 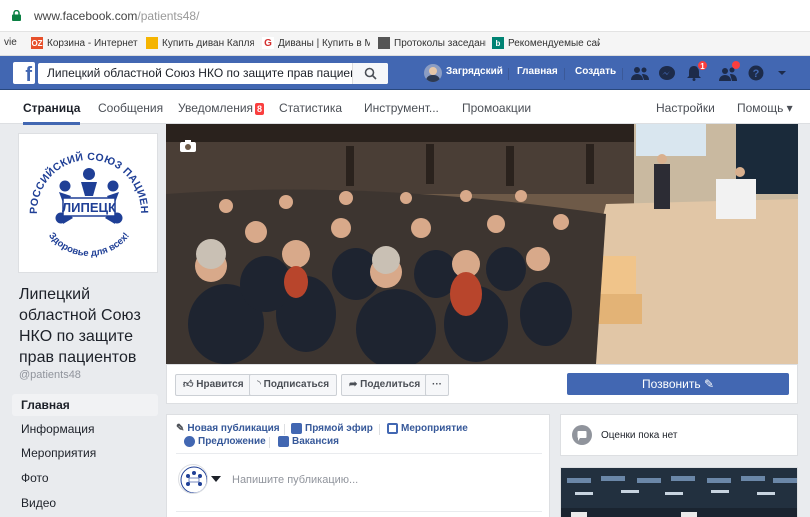 I want to click on svg-text: Здоровье для всех!, so click(x=89, y=244).